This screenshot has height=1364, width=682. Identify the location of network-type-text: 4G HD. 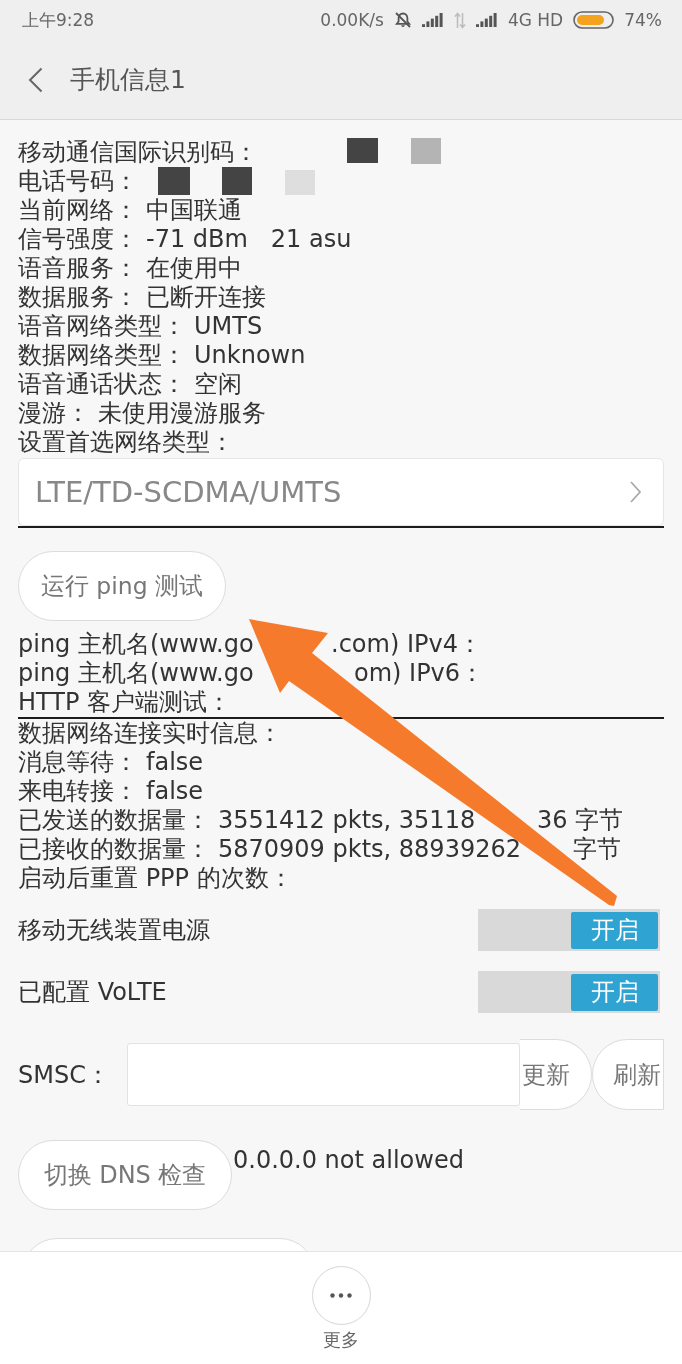
(535, 20).